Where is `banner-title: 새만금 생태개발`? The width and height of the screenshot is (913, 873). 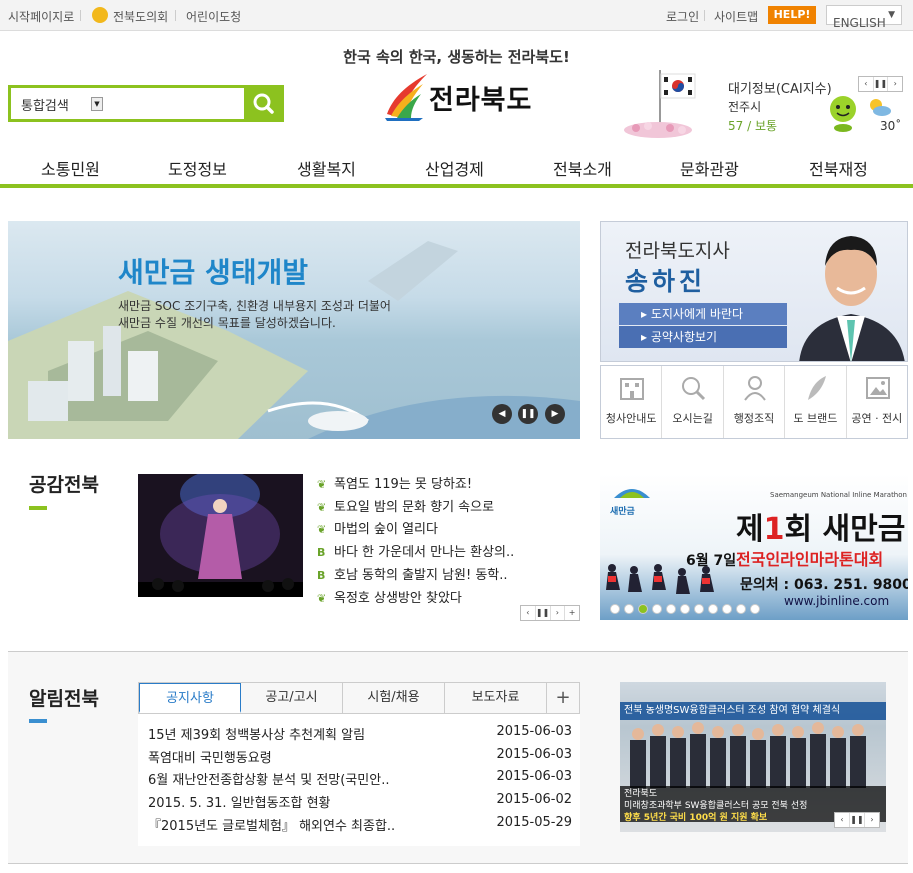
banner-title: 새만금 생태개발 is located at coordinates (213, 272).